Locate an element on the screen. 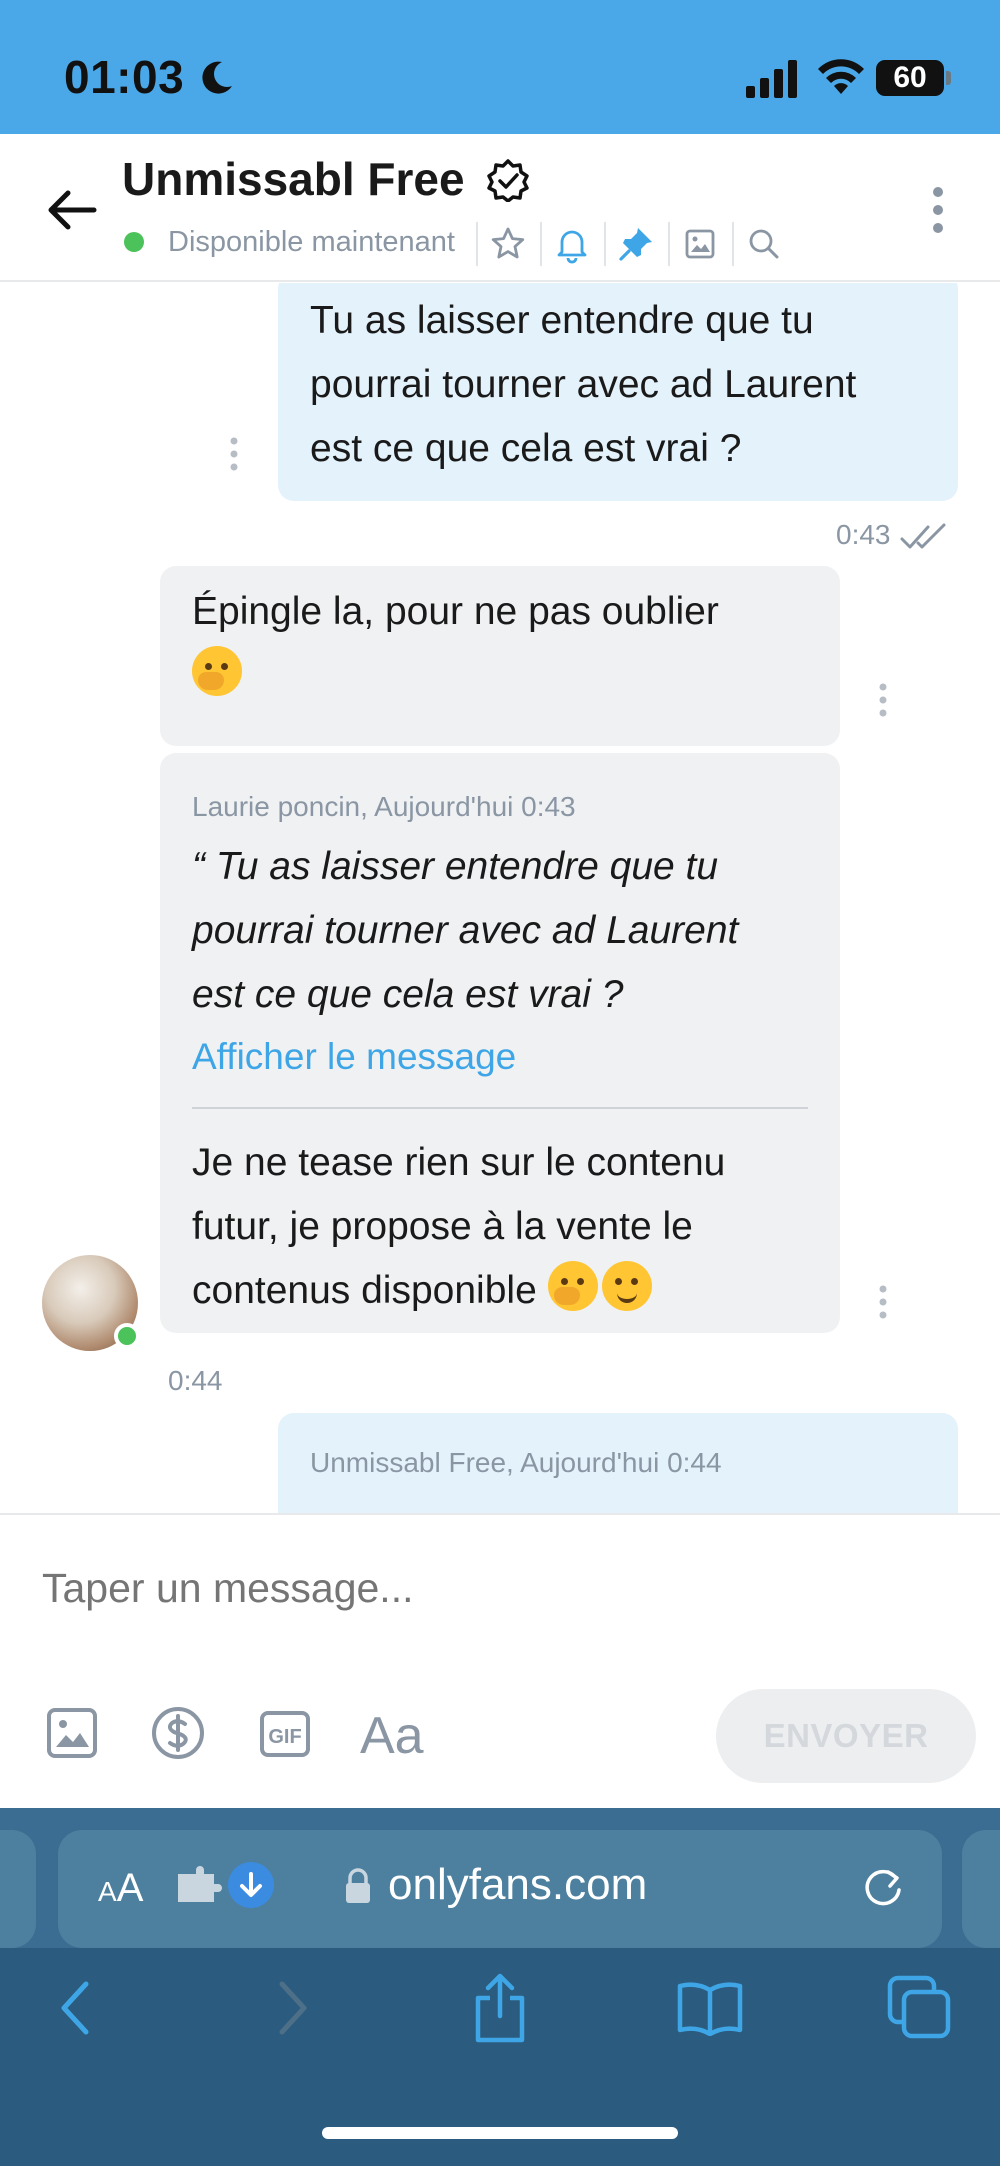 The image size is (1000, 2166). reader-settings-button: AA is located at coordinates (120, 1888).